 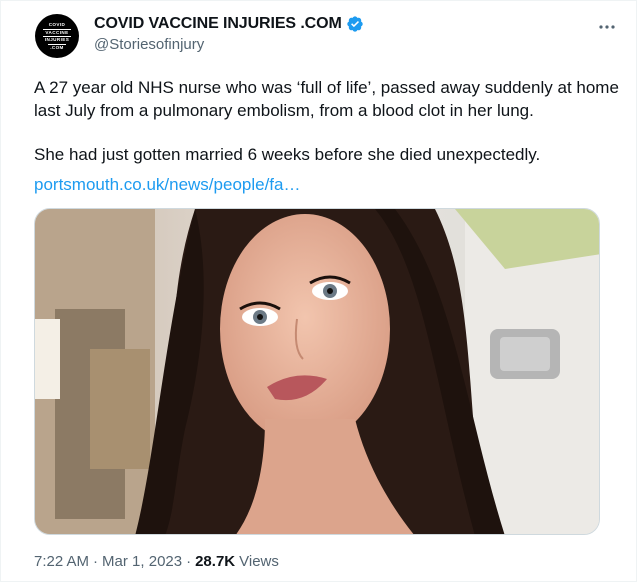 What do you see at coordinates (259, 561) in the screenshot?
I see `views-label: Views` at bounding box center [259, 561].